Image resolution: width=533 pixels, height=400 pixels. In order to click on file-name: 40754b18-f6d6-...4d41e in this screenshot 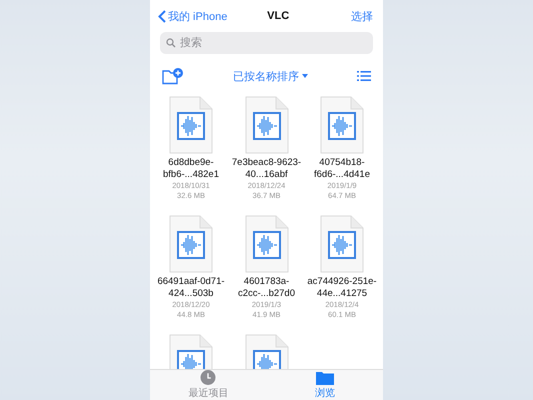, I will do `click(342, 169)`.